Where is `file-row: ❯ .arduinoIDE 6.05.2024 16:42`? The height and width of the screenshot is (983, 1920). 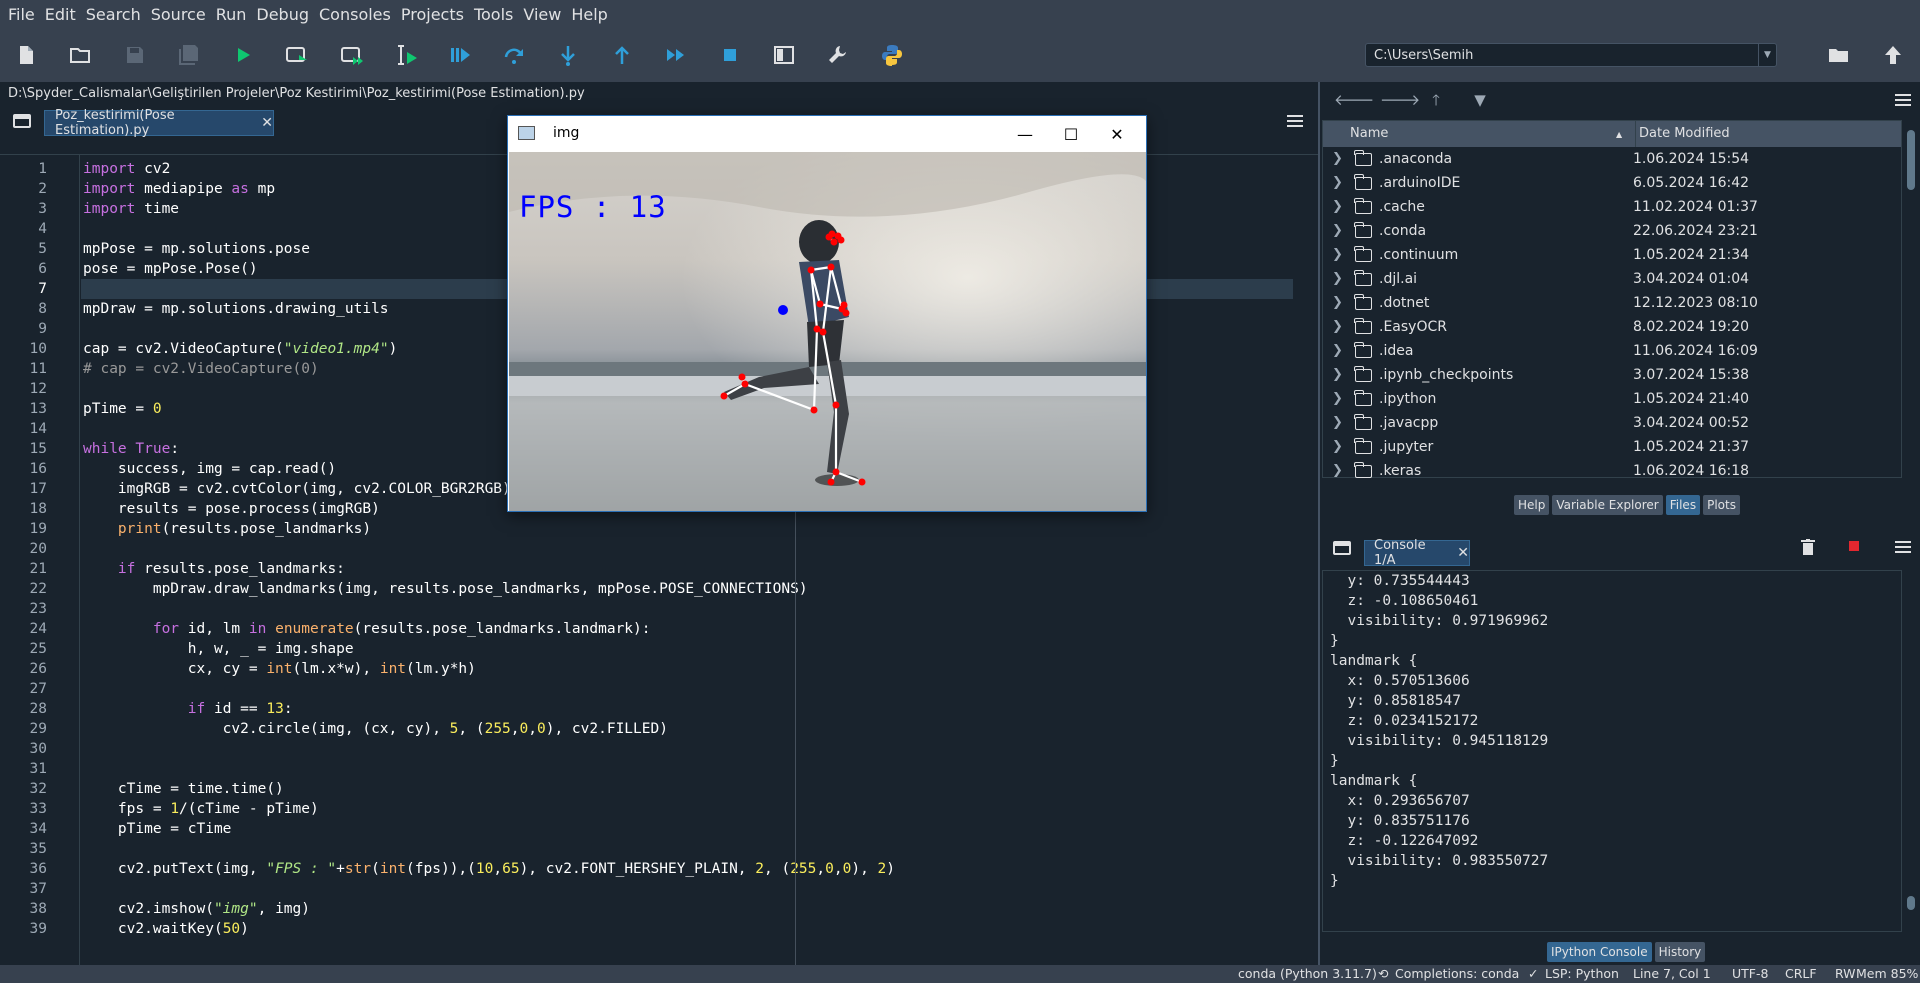 file-row: ❯ .arduinoIDE 6.05.2024 16:42 is located at coordinates (1612, 183).